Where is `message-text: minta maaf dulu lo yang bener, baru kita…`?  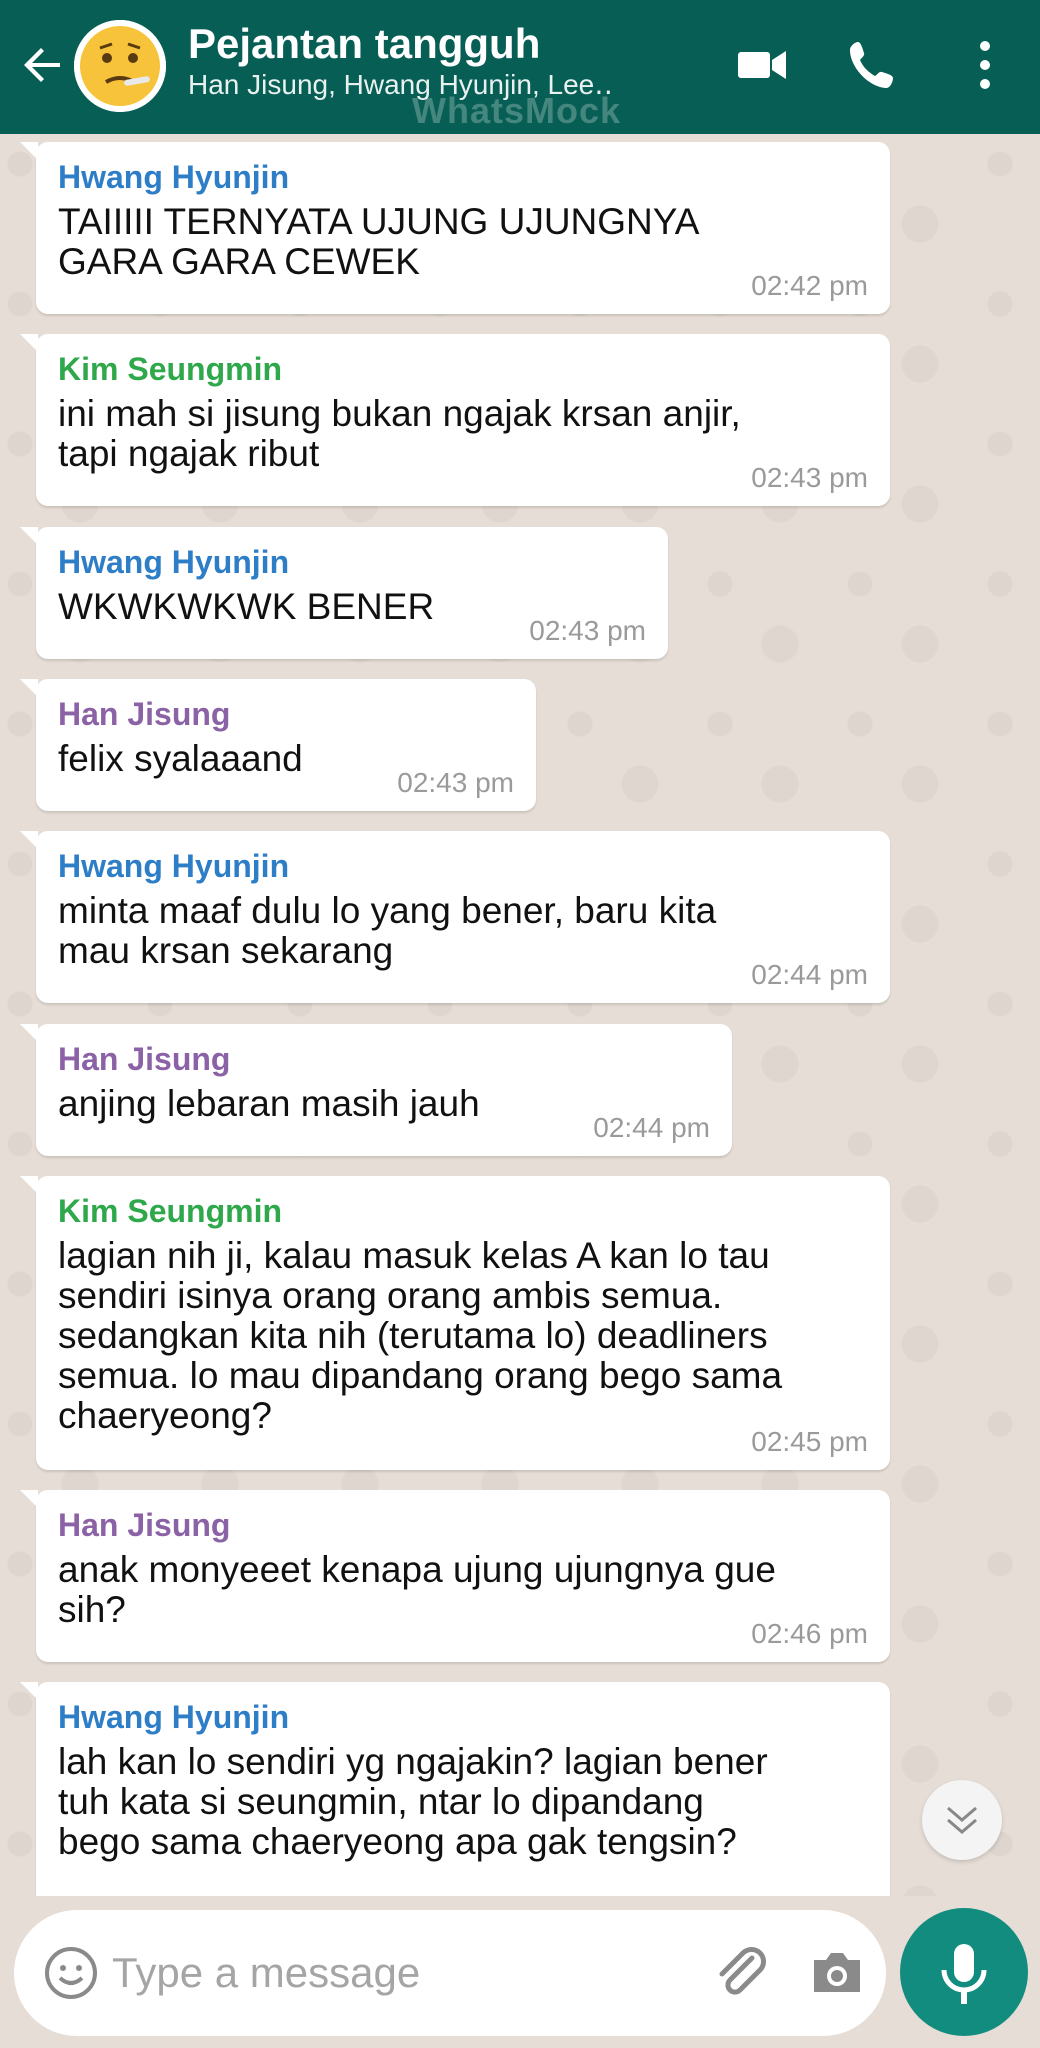 message-text: minta maaf dulu lo yang bener, baru kita… is located at coordinates (387, 930).